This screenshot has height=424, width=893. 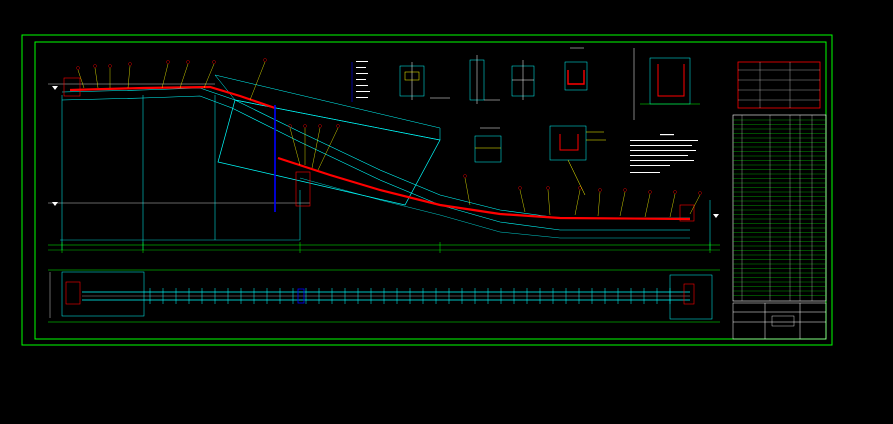 What do you see at coordinates (779, 321) in the screenshot?
I see `title-block` at bounding box center [779, 321].